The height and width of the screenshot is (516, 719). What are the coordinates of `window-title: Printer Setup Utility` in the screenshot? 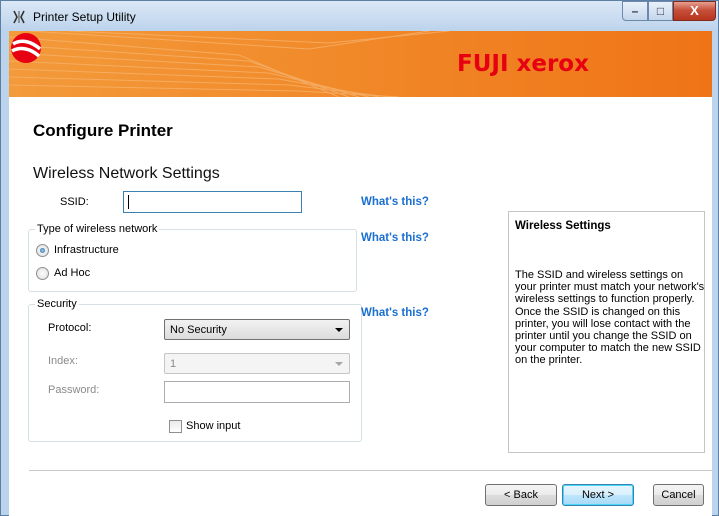 It's located at (84, 17).